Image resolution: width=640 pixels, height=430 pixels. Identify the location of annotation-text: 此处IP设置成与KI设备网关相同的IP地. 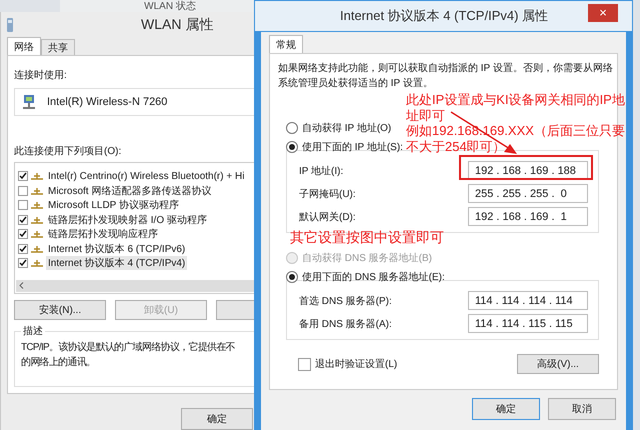
(515, 100).